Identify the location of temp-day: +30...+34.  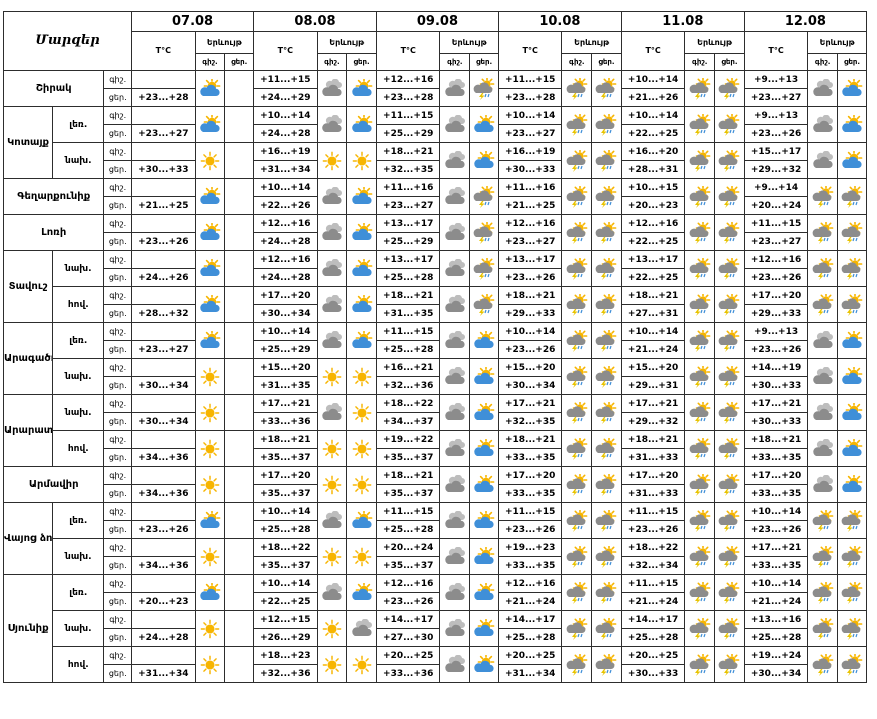
(530, 385).